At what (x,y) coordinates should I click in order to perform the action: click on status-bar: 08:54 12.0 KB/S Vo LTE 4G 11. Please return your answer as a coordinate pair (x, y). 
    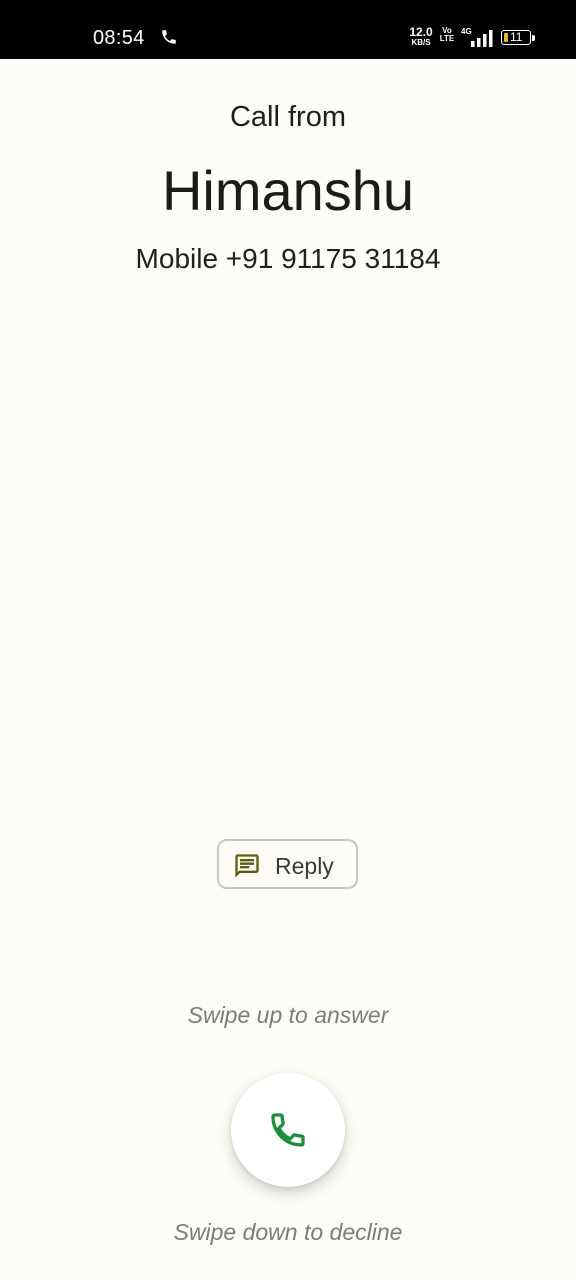
    Looking at the image, I should click on (288, 29).